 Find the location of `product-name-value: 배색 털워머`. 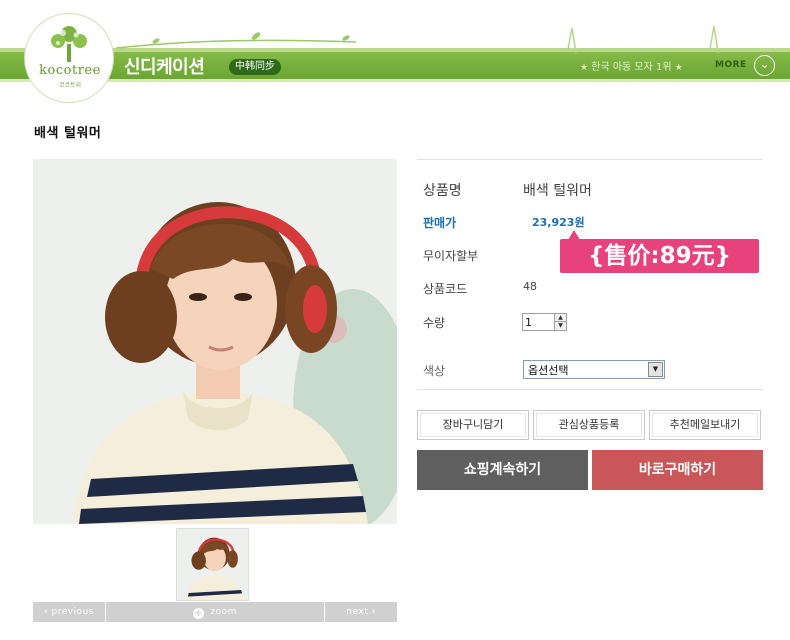

product-name-value: 배색 털워머 is located at coordinates (557, 191).